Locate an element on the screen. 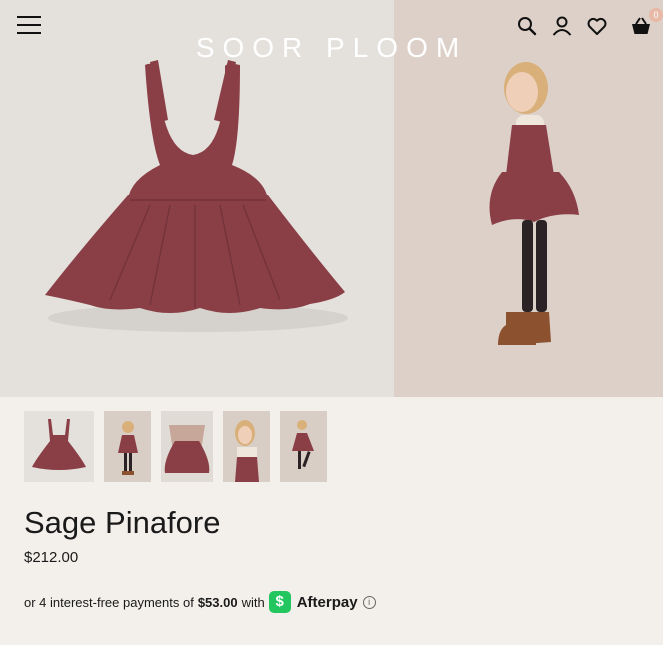 The width and height of the screenshot is (663, 645). search-icon is located at coordinates (527, 26).